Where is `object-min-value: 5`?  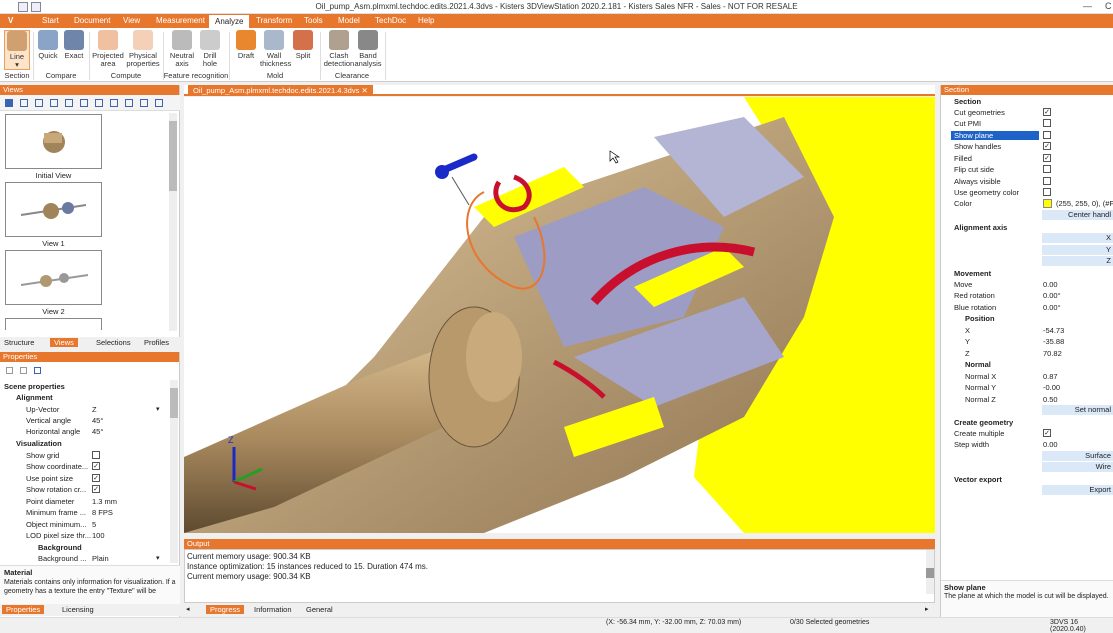 object-min-value: 5 is located at coordinates (94, 524).